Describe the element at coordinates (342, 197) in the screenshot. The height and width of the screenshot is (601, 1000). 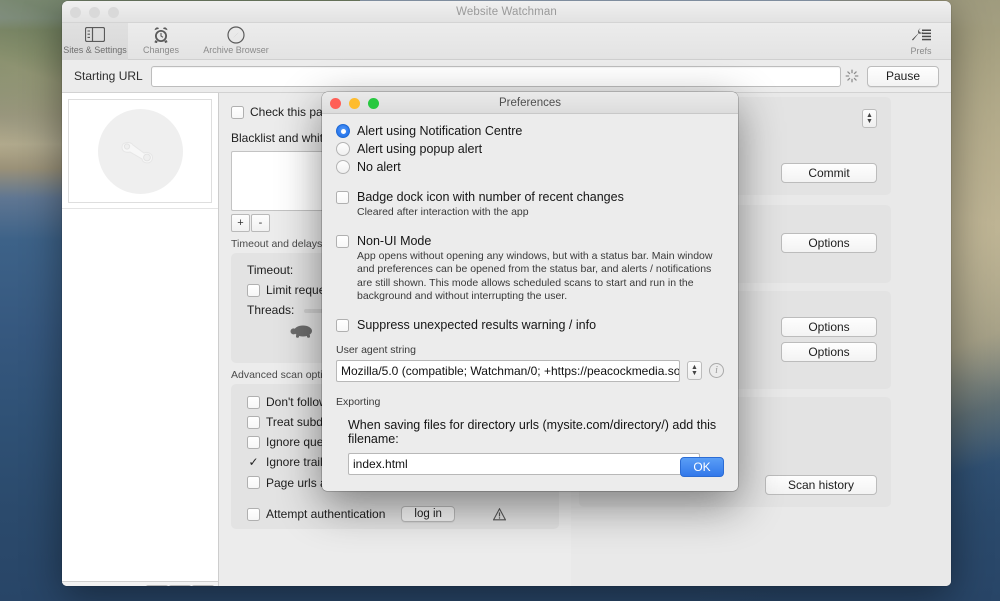
I see `badge-dock-checkbox` at that location.